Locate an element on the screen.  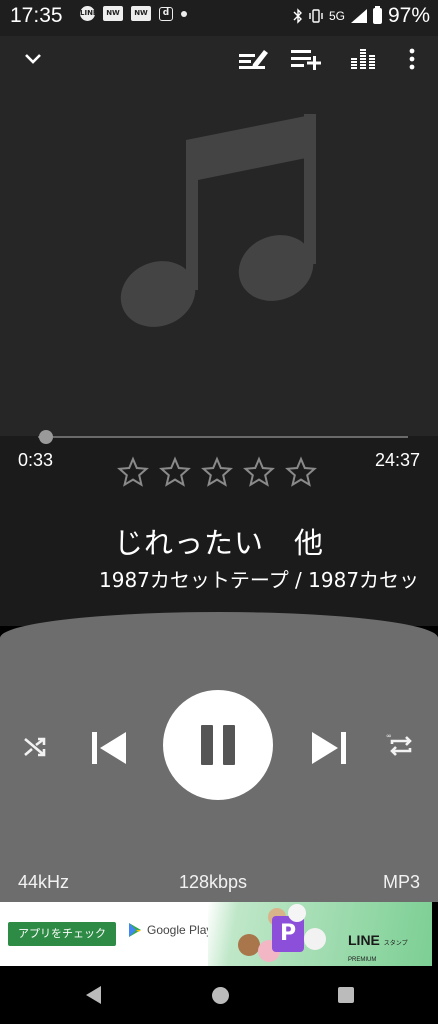
pause-icon-bar-right is located at coordinates (229, 745).